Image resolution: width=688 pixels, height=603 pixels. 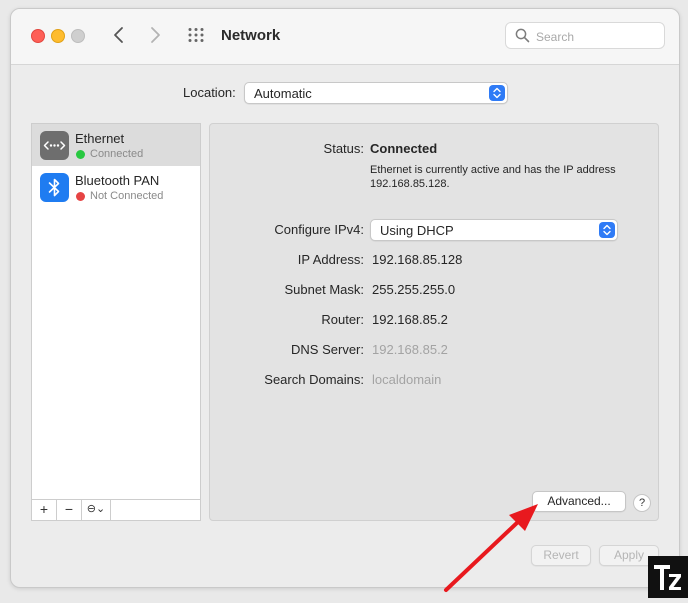 What do you see at coordinates (117, 154) in the screenshot?
I see `service-status: Connected` at bounding box center [117, 154].